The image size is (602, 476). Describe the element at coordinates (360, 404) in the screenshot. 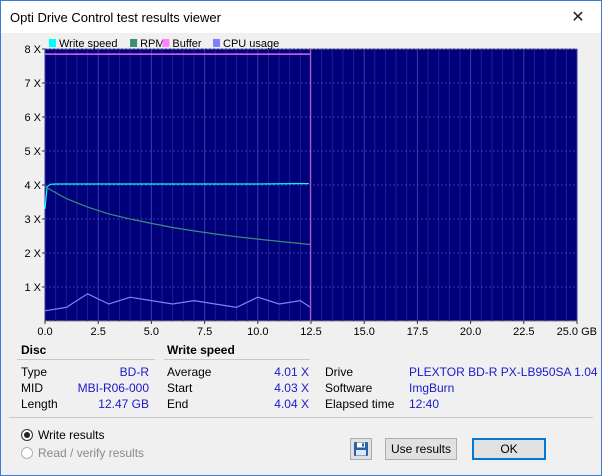

I see `elapsed-time-label: Elapsed time` at that location.